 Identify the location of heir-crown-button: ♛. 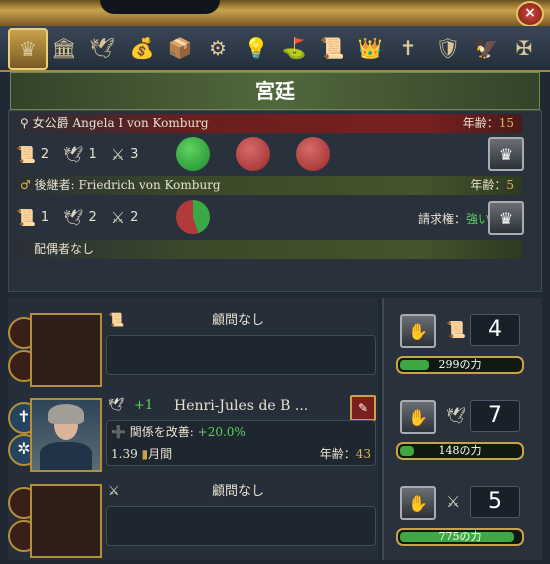
(506, 218).